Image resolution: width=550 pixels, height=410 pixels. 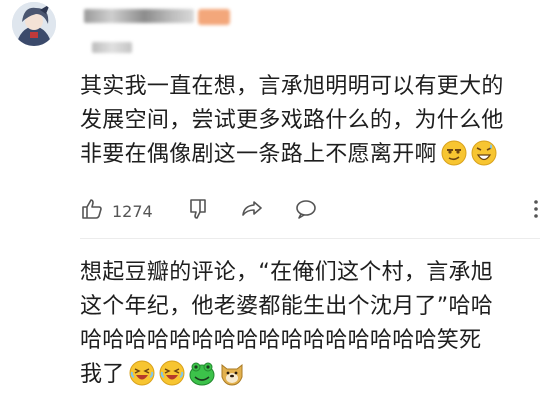 What do you see at coordinates (92, 211) in the screenshot?
I see `thumbs-up-icon` at bounding box center [92, 211].